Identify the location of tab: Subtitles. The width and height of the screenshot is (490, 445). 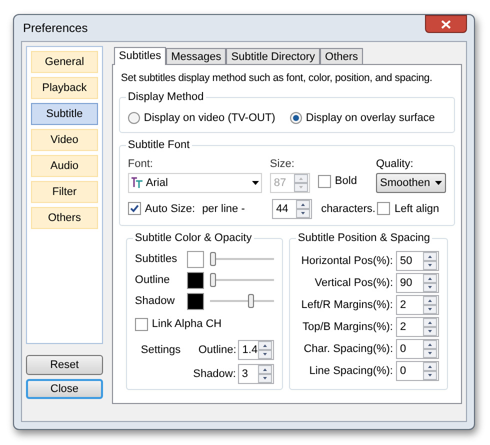
(140, 56).